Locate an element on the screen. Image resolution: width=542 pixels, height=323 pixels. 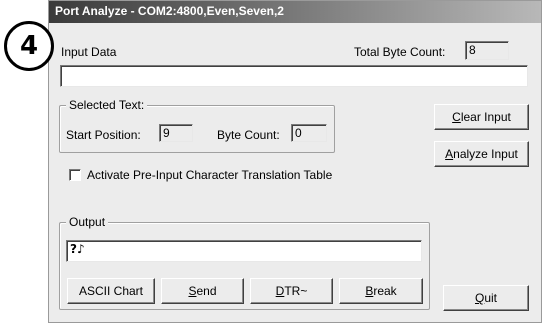
quit-mnemonic: Q is located at coordinates (479, 298).